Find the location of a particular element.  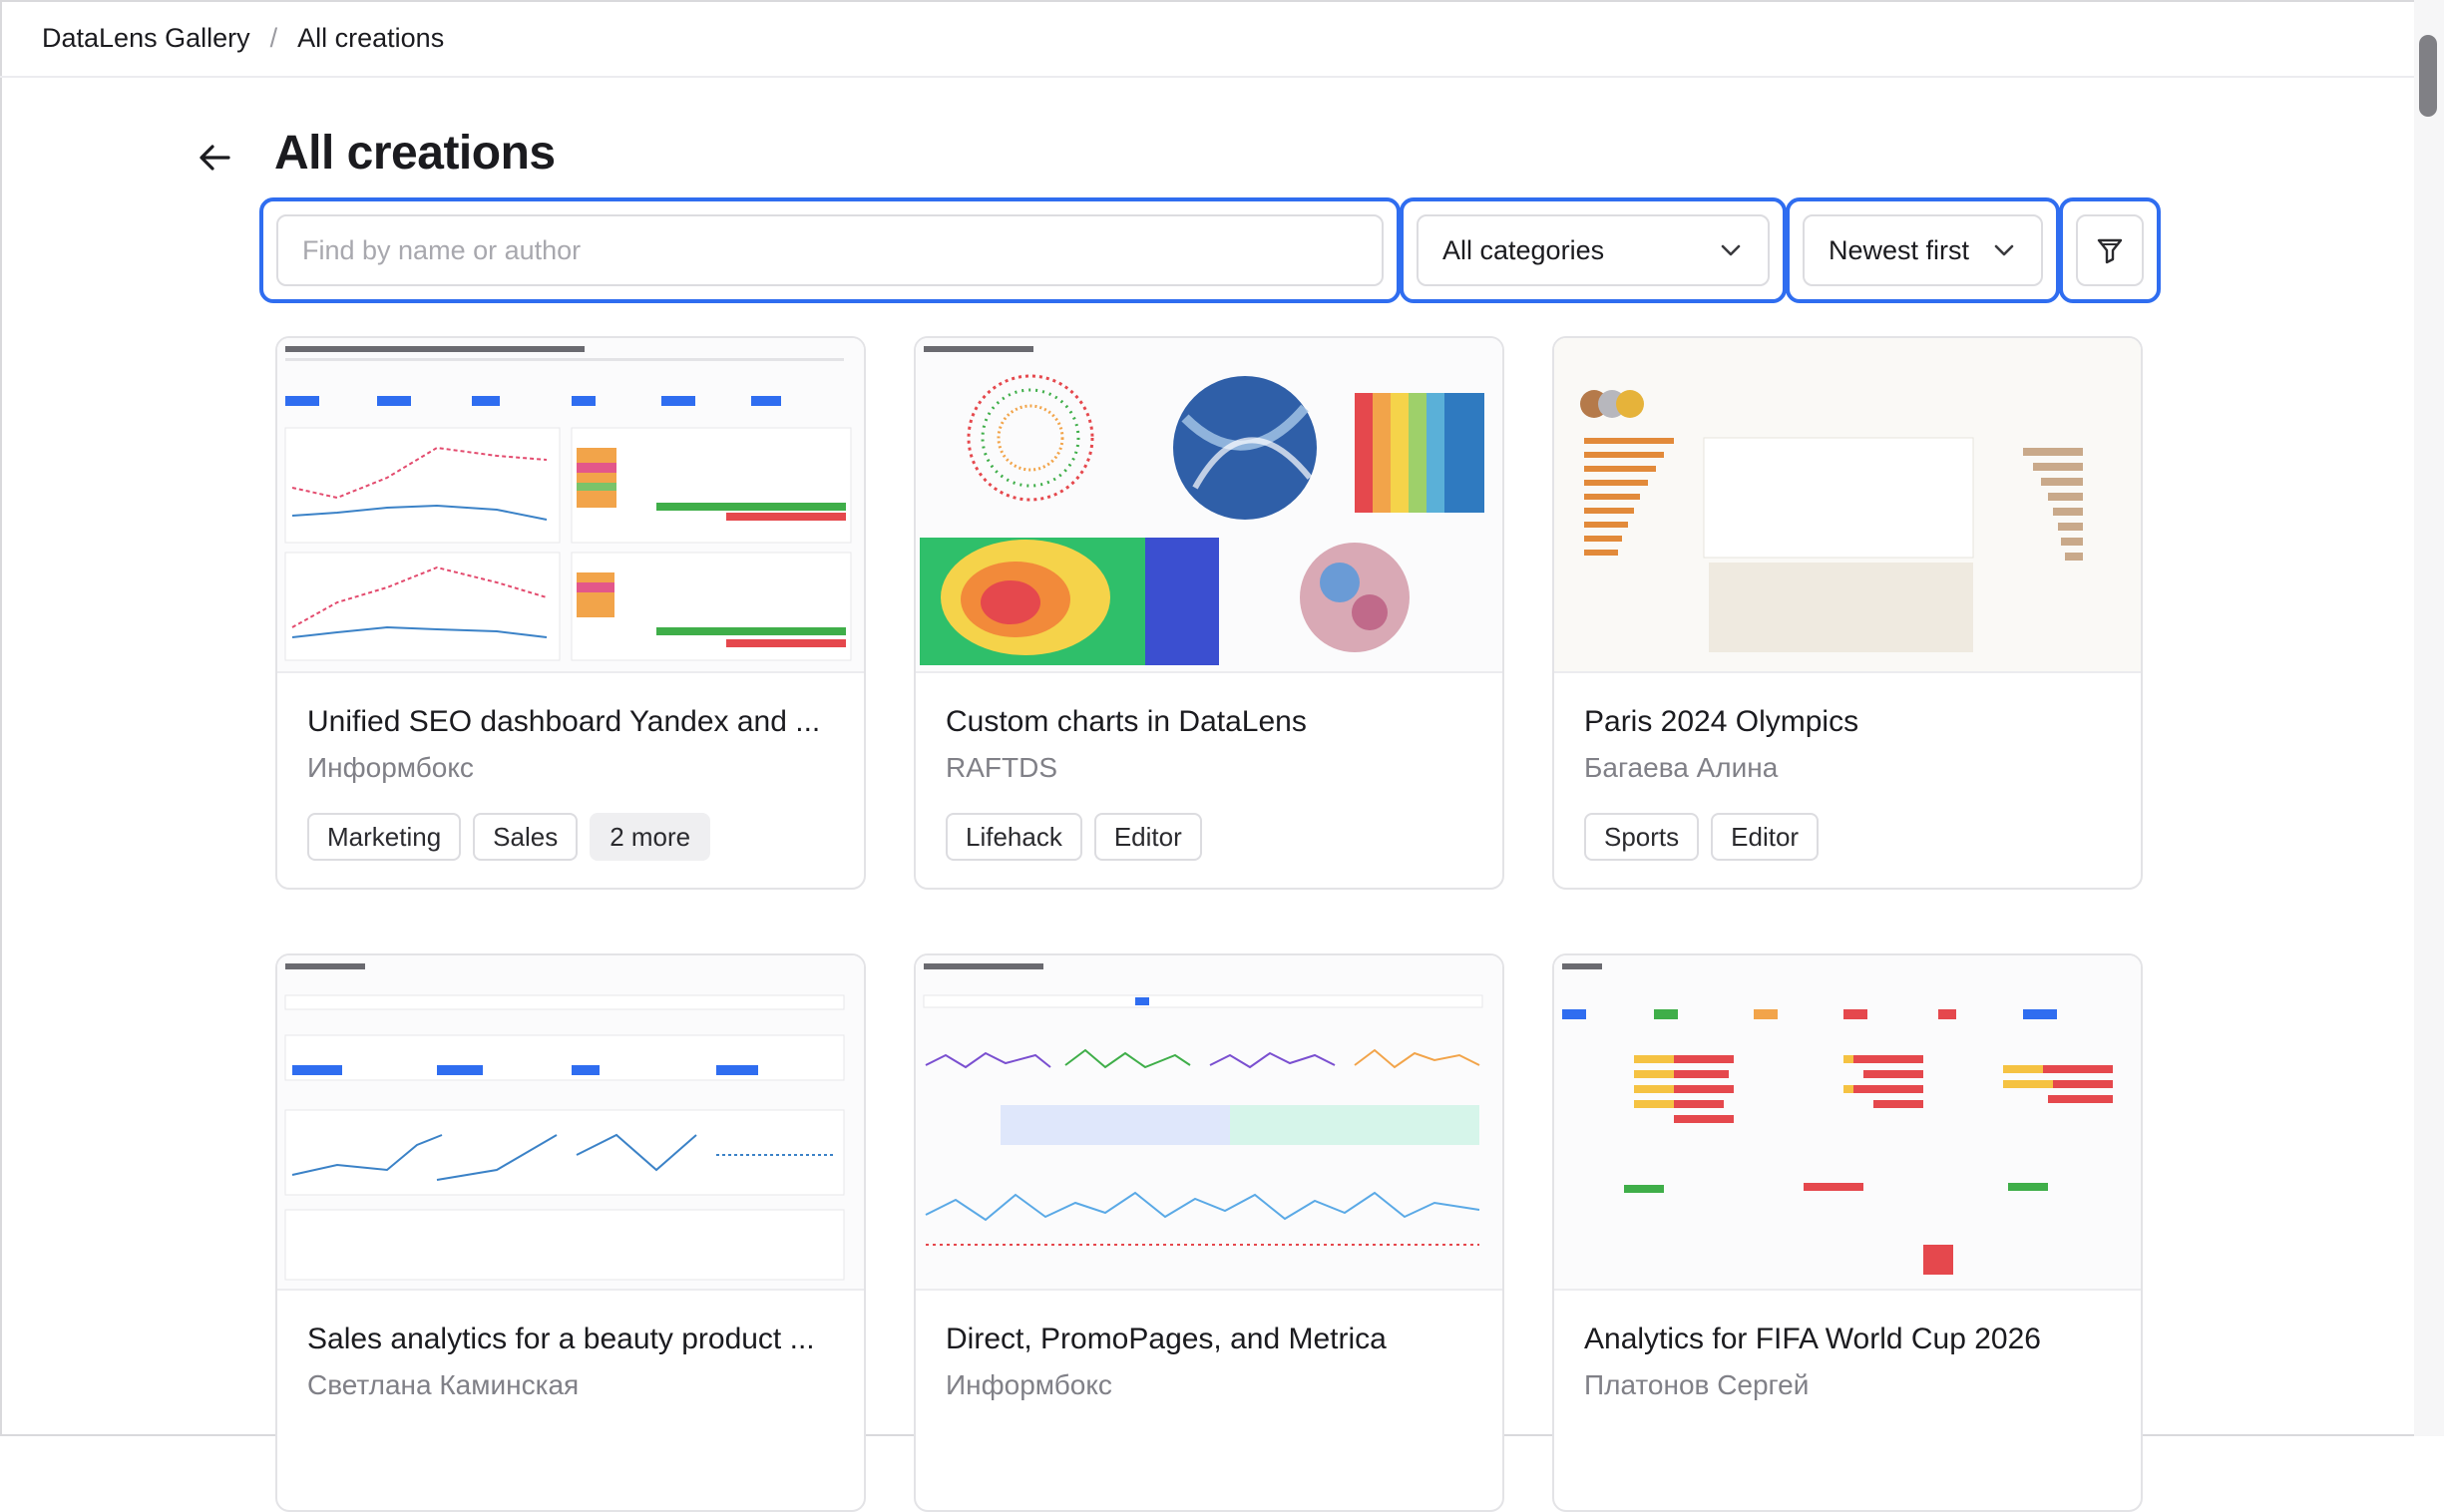

page-title: All creations is located at coordinates (415, 153).